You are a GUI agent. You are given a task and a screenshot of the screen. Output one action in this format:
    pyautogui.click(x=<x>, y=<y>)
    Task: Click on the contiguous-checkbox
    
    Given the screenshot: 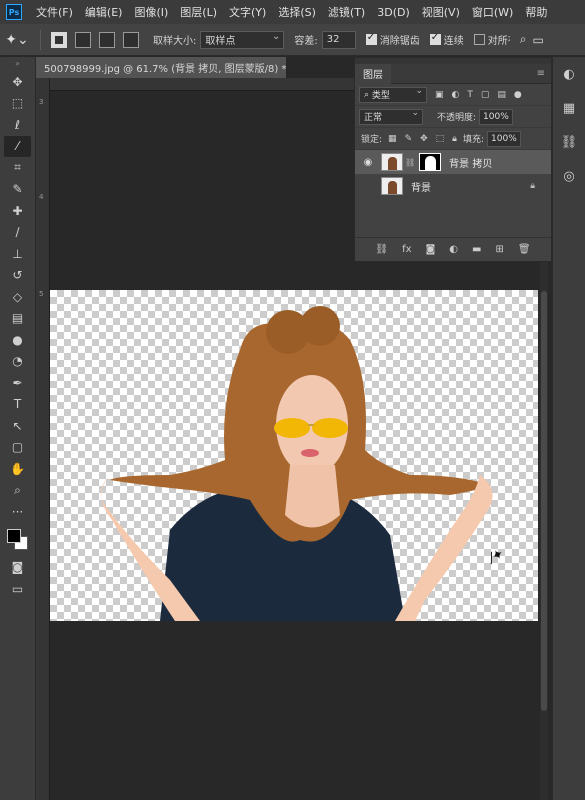 What is the action you would take?
    pyautogui.click(x=435, y=38)
    